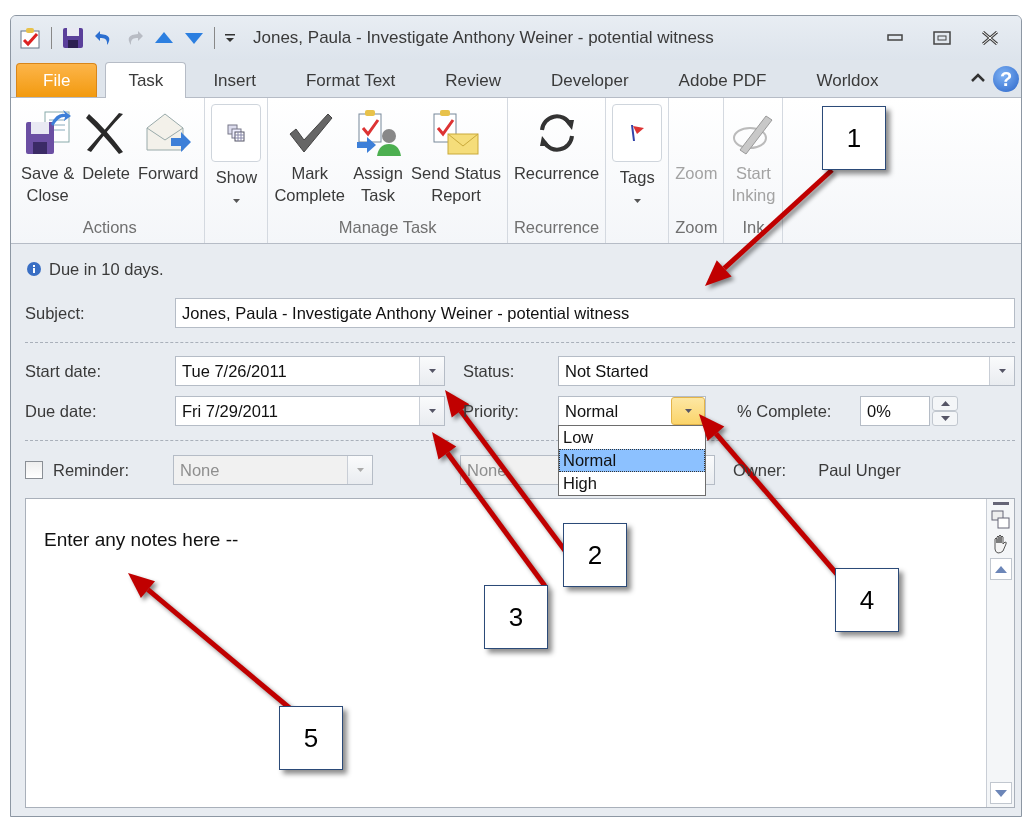  What do you see at coordinates (753, 227) in the screenshot?
I see `group-label: Ink` at bounding box center [753, 227].